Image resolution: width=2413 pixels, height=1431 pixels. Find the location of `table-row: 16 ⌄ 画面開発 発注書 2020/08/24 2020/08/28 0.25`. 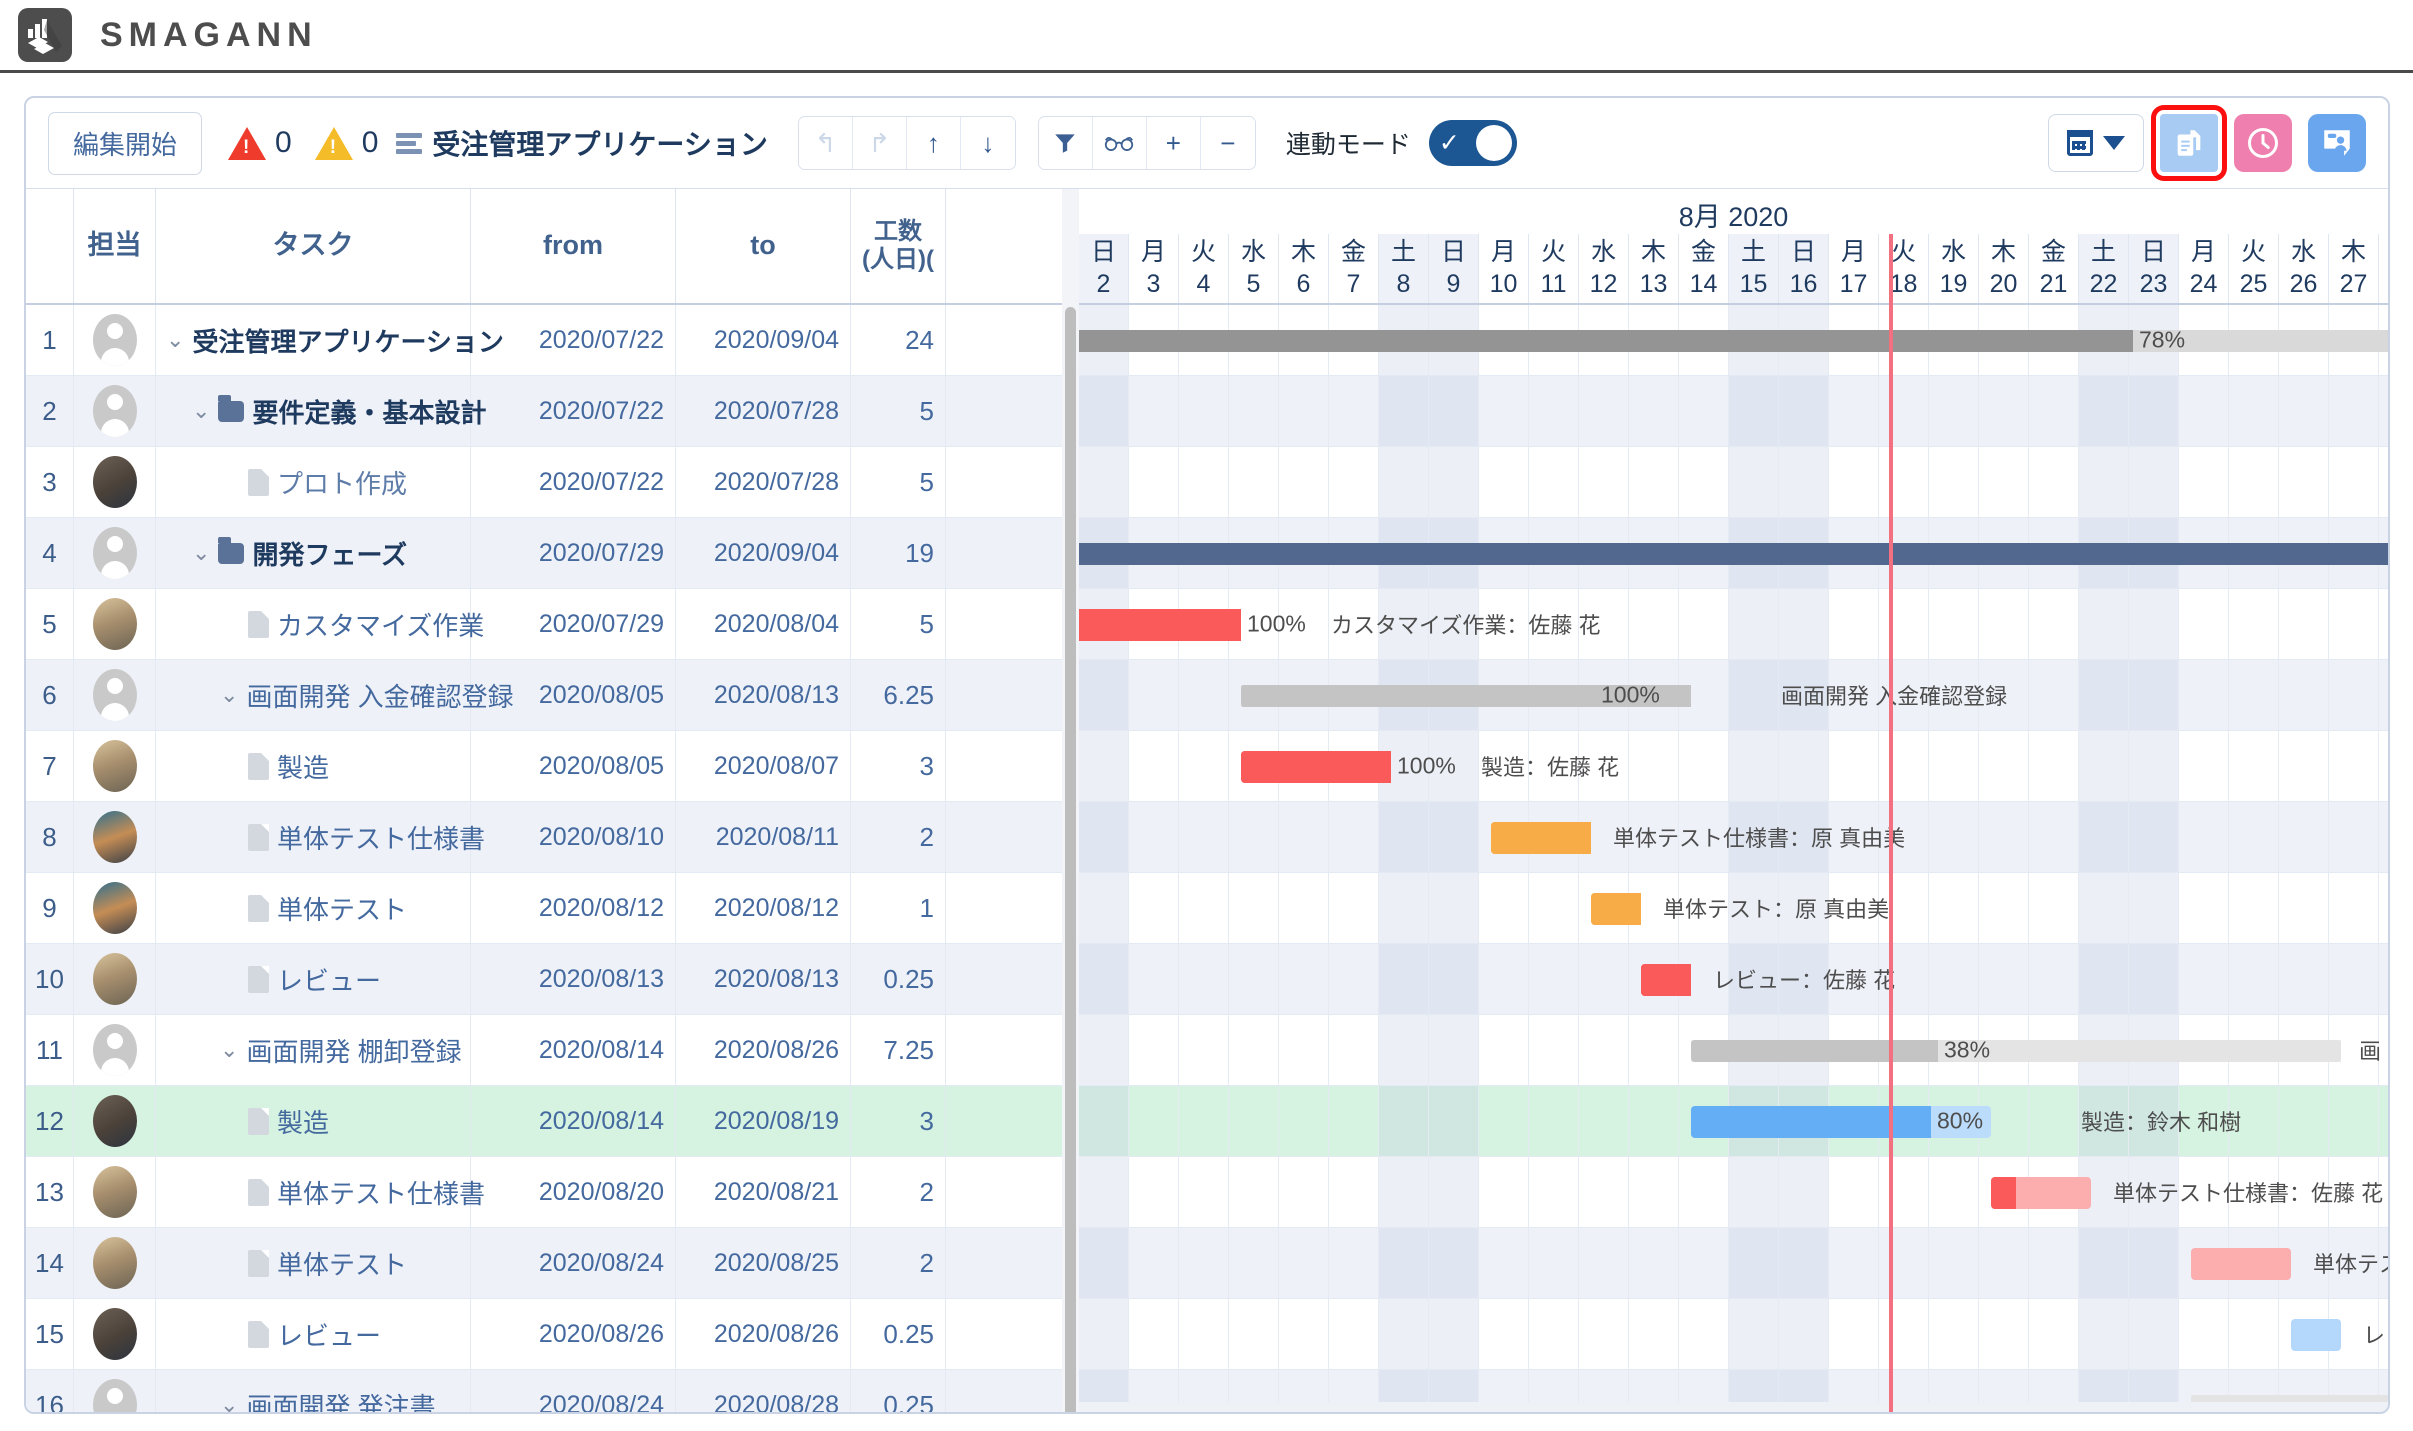

table-row: 16 ⌄ 画面開発 発注書 2020/08/24 2020/08/28 0.25 is located at coordinates (552, 1391).